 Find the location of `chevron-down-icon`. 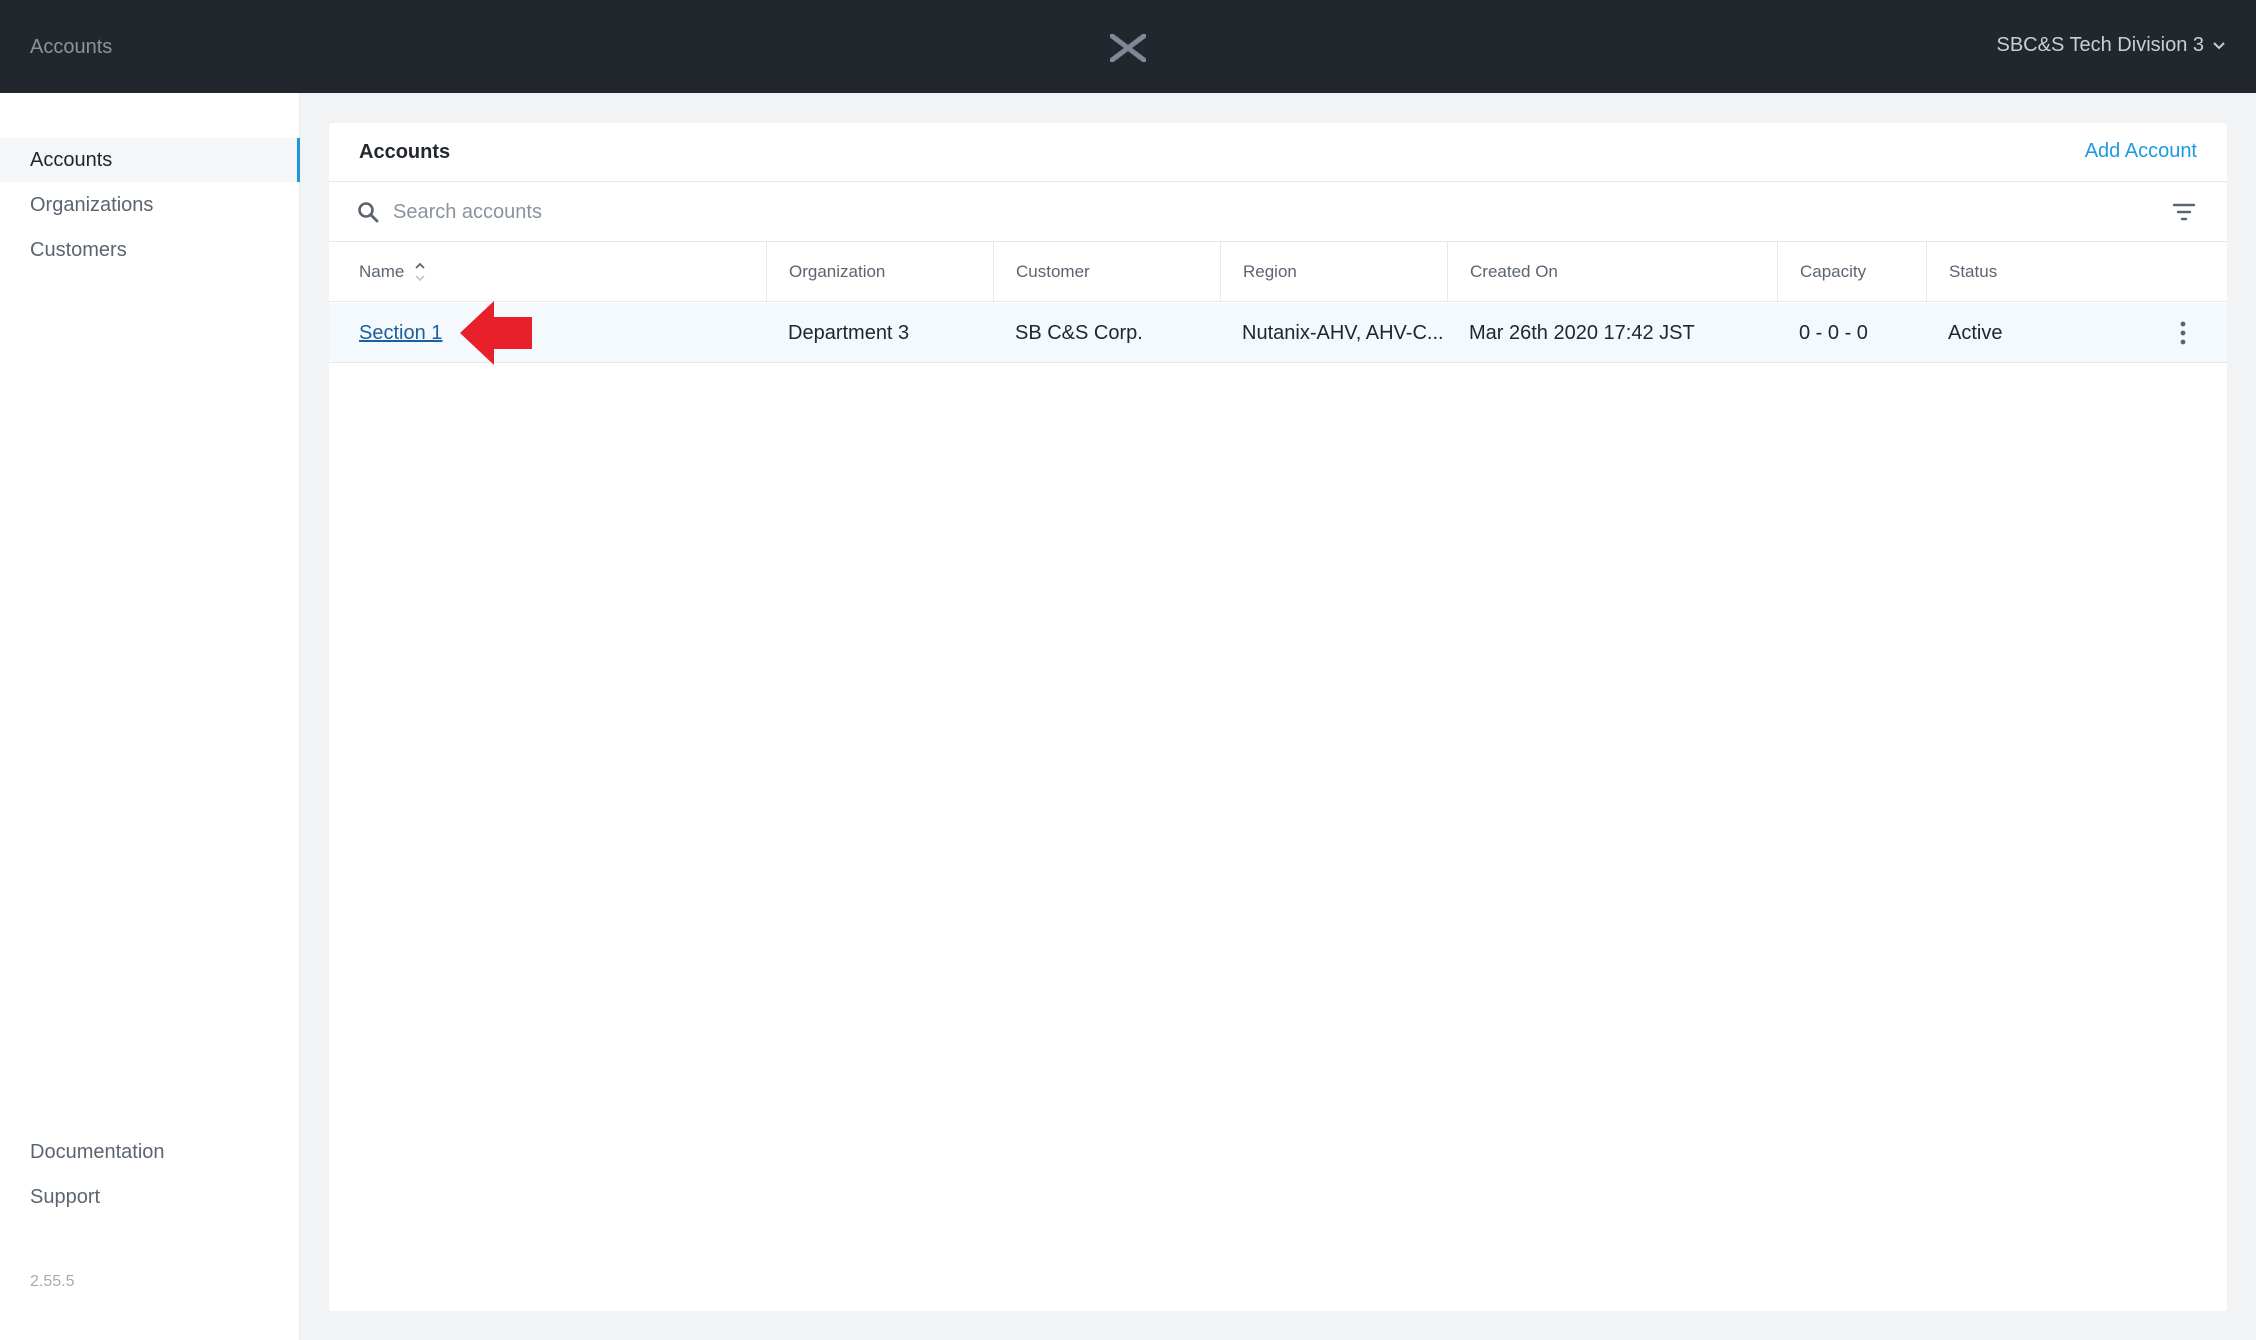

chevron-down-icon is located at coordinates (2219, 45).